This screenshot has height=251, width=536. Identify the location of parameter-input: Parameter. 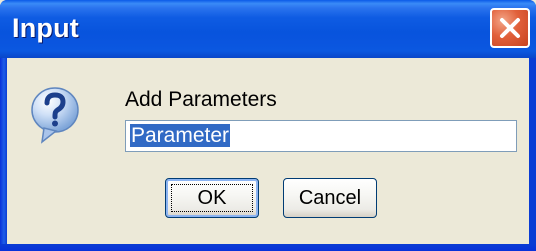
(321, 136).